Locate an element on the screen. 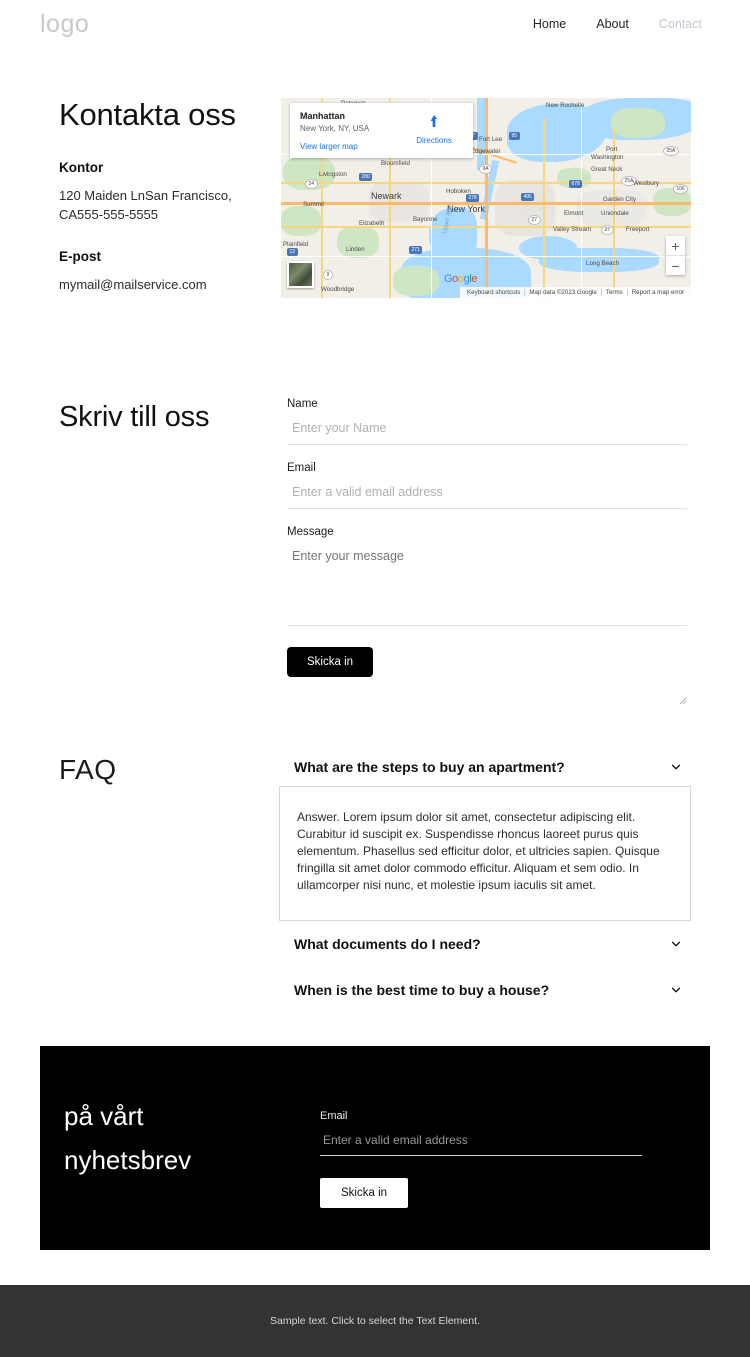 Image resolution: width=750 pixels, height=1357 pixels. faq-item: When is the best time to buy a house? is located at coordinates (485, 990).